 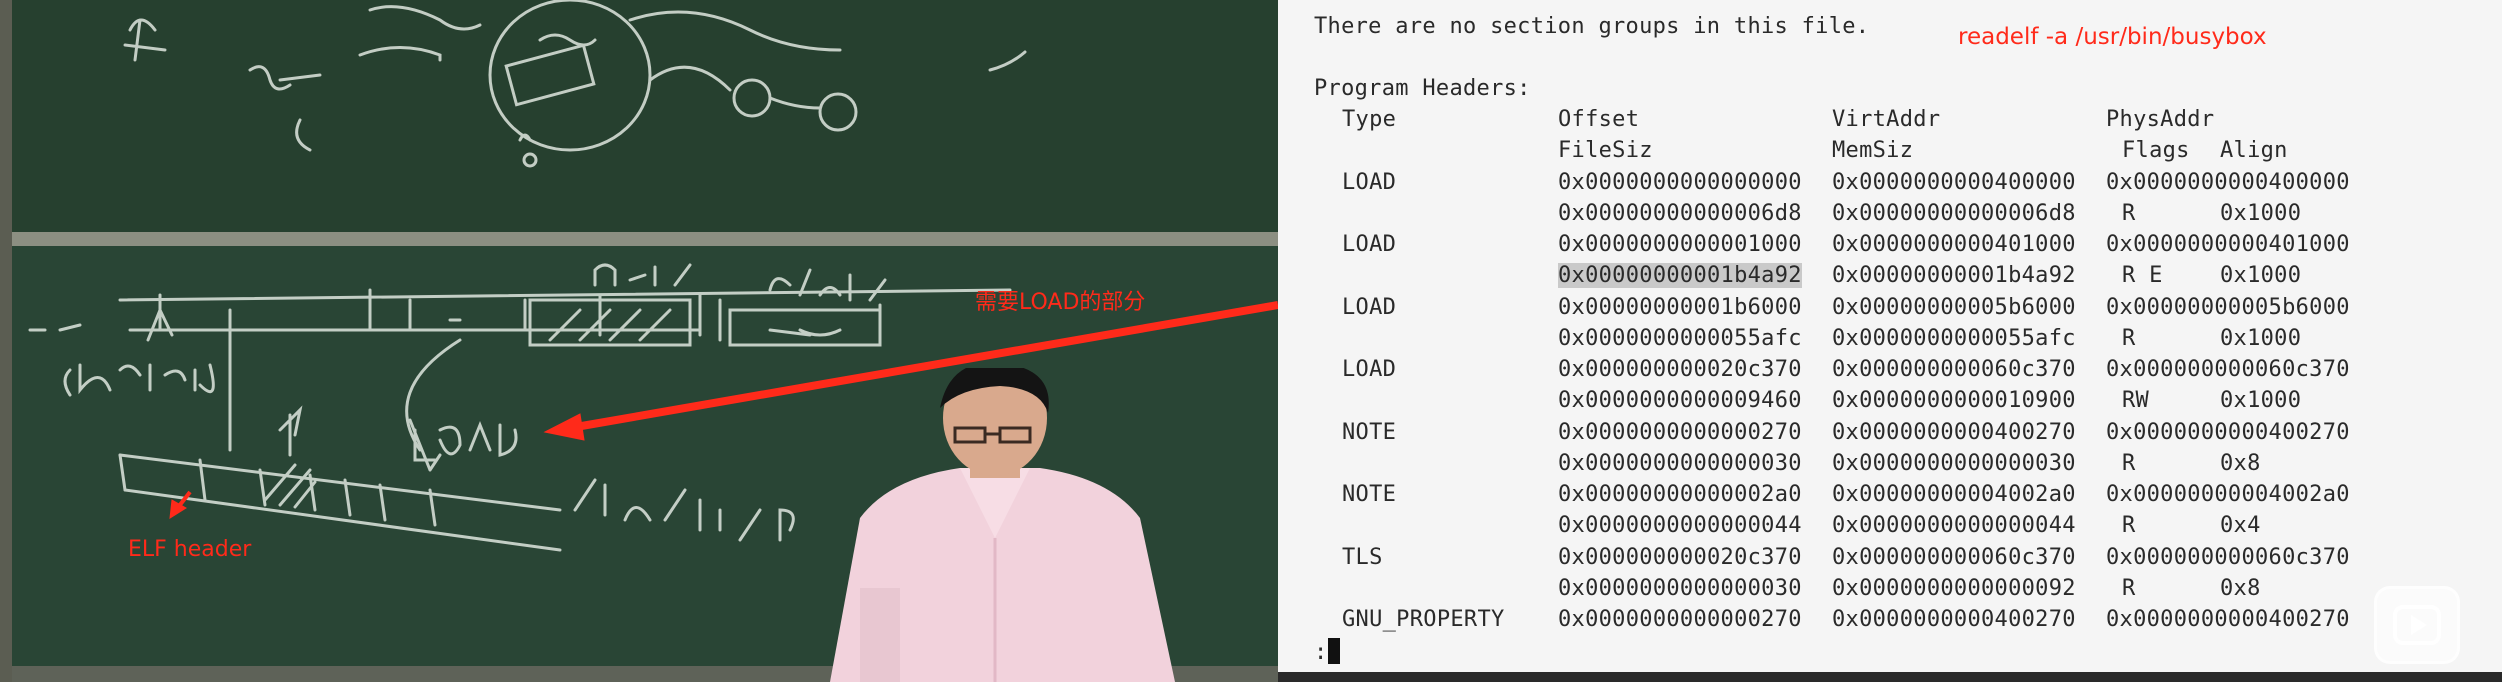 I want to click on segment-physaddr: 0x0000000000401000, so click(x=2228, y=244).